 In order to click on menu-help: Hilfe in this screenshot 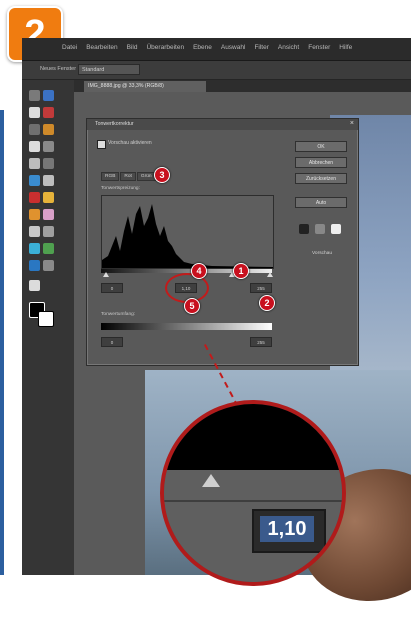, I will do `click(345, 47)`.